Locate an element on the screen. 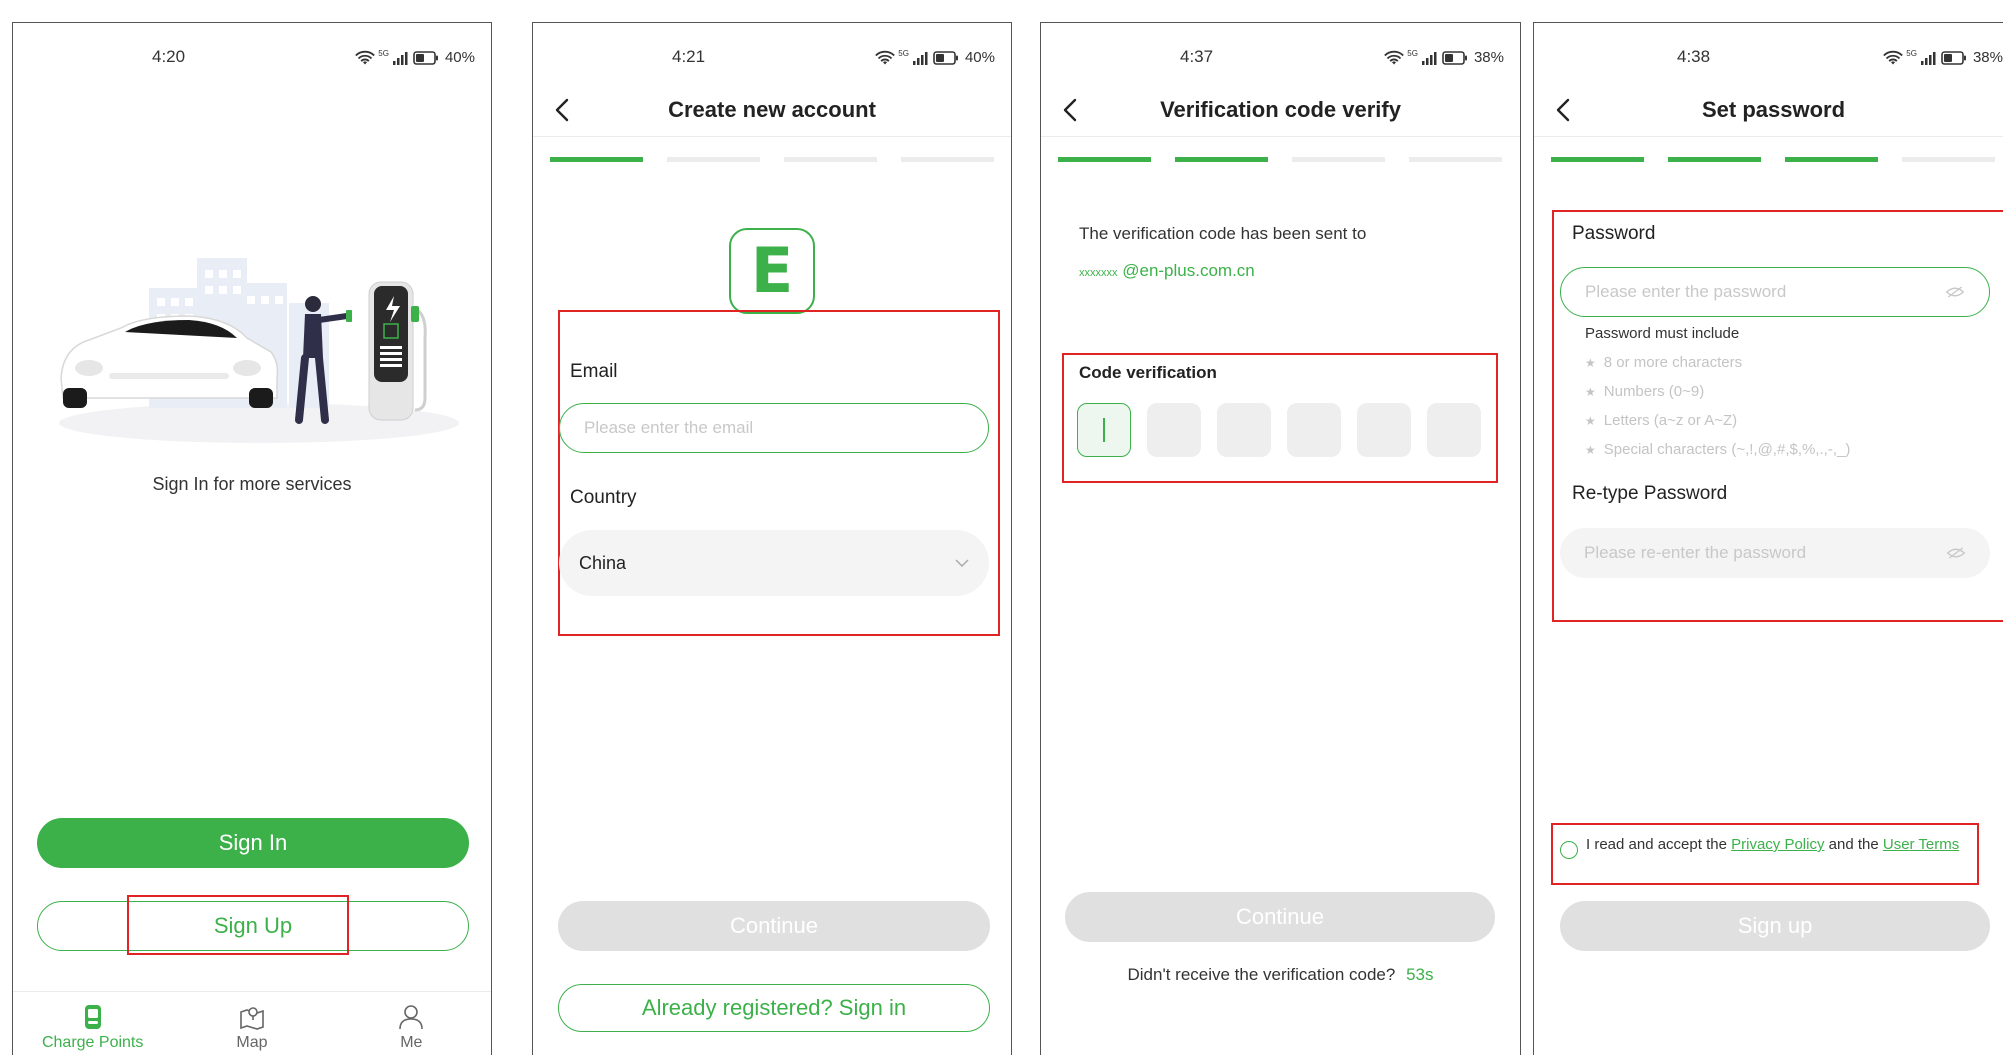  already-registered-button: Already registered? Sign in is located at coordinates (774, 1008).